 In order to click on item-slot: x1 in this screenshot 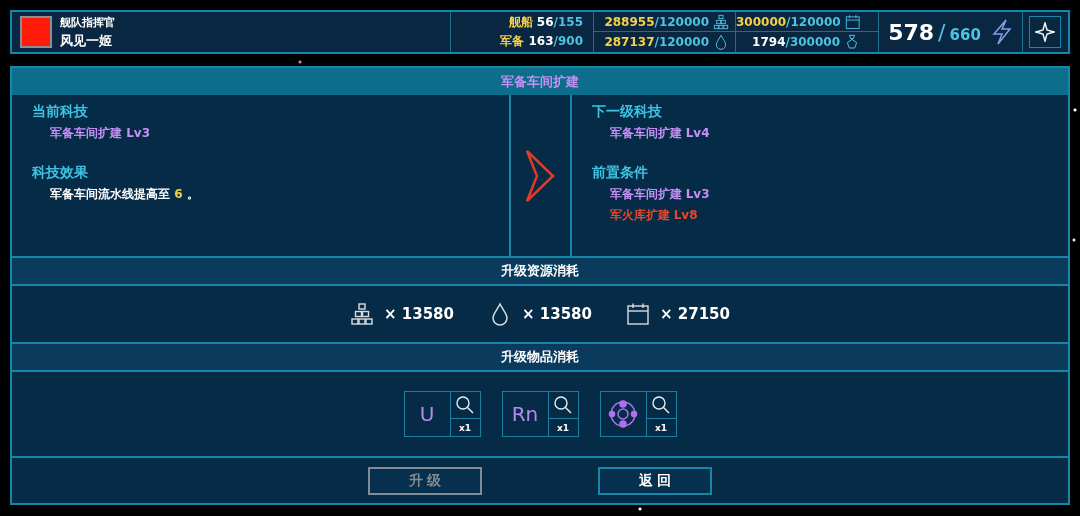, I will do `click(638, 414)`.